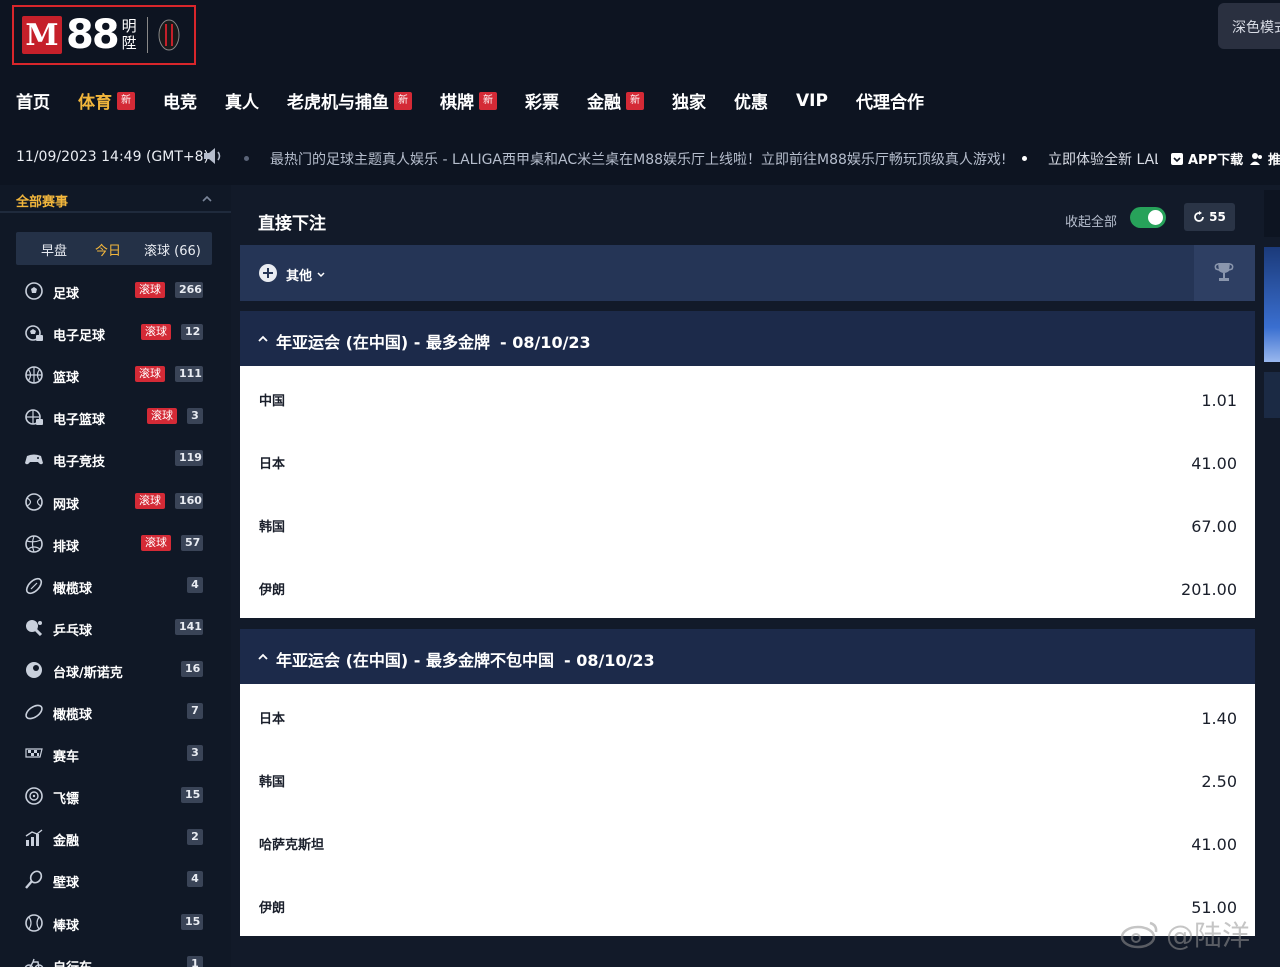  What do you see at coordinates (33, 100) in the screenshot?
I see `nav-home: 首页` at bounding box center [33, 100].